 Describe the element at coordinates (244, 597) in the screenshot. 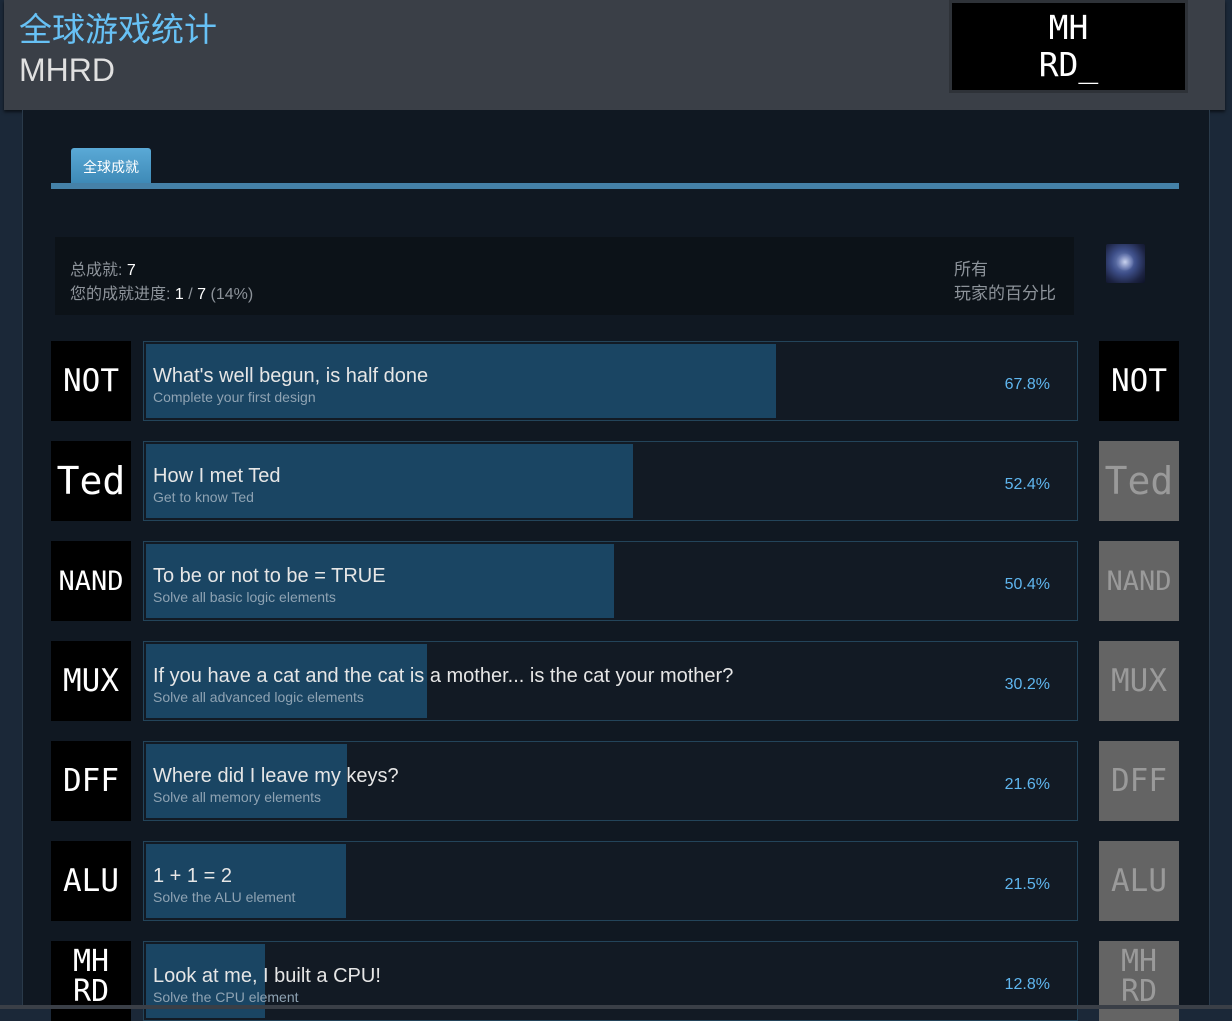

I see `achievement-description: Solve all basic logic elements` at that location.